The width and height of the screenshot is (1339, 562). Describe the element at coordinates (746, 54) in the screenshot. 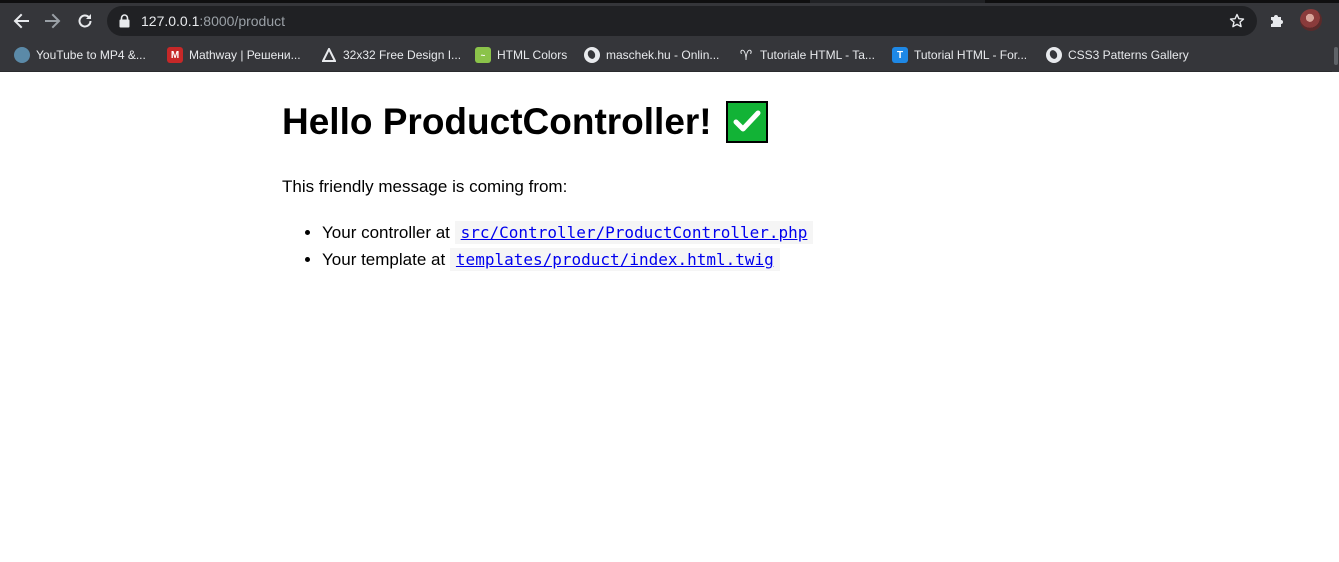

I see `tutoriale-icon: ♈` at that location.